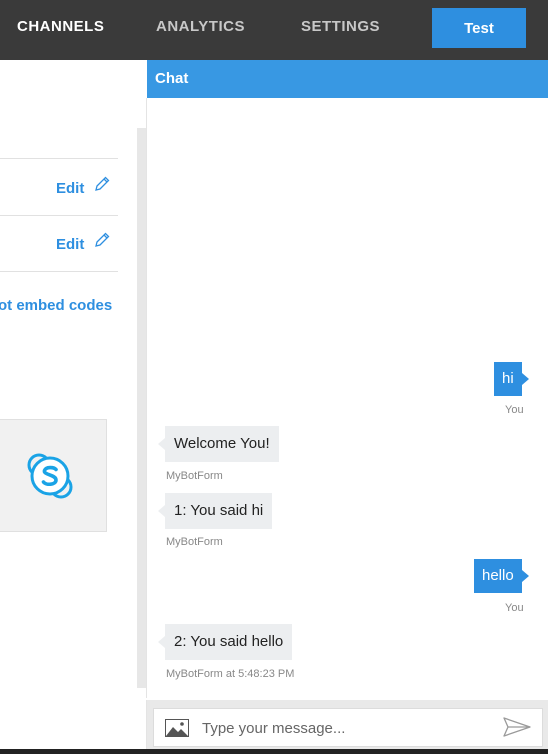  What do you see at coordinates (177, 728) in the screenshot?
I see `image-upload-icon` at bounding box center [177, 728].